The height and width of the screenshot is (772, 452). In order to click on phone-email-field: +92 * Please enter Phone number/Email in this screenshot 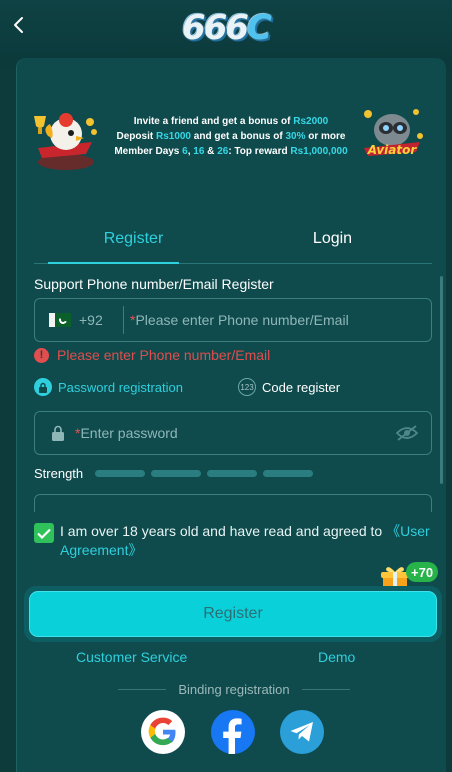, I will do `click(233, 320)`.